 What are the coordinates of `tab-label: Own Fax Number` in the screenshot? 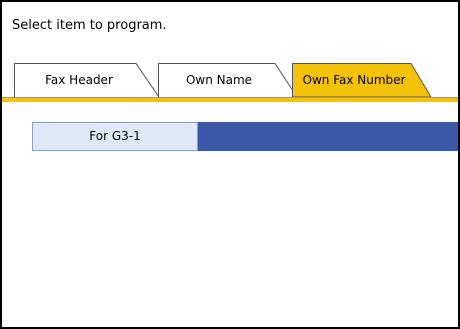 It's located at (354, 80).